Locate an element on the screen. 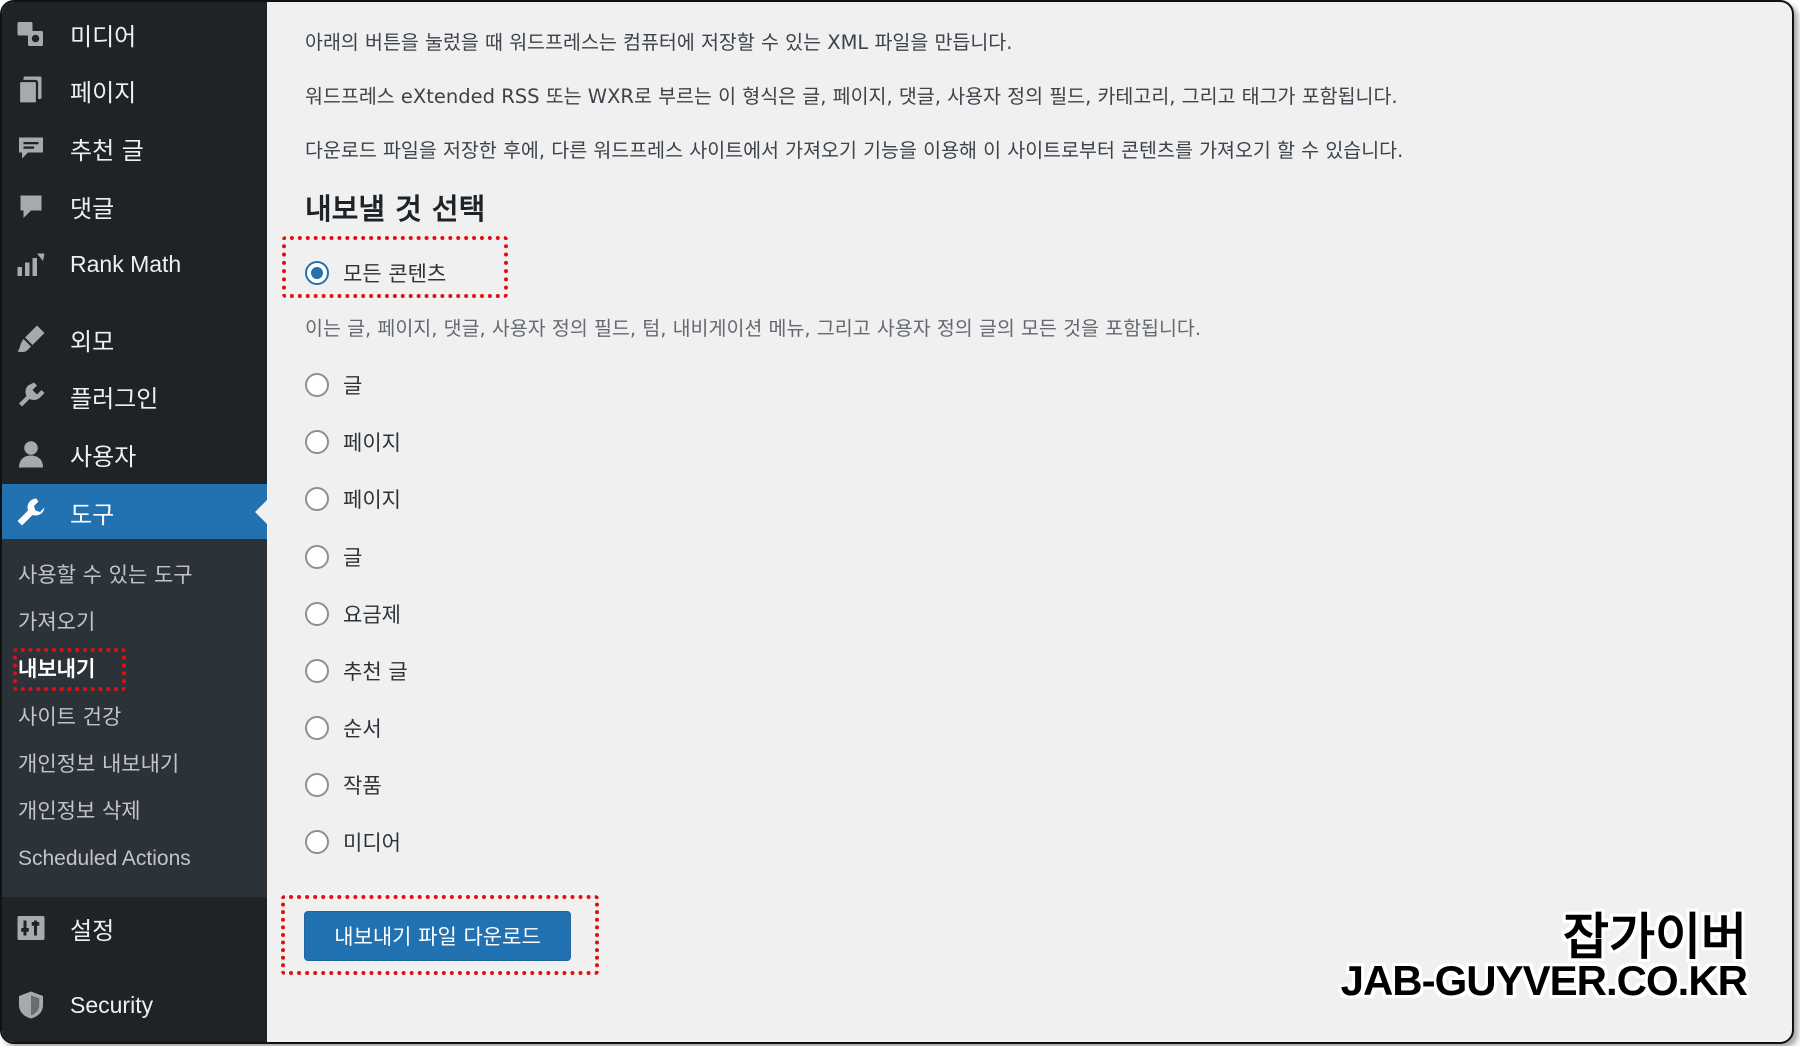 The image size is (1800, 1046). sidebar-item-label: 외모 is located at coordinates (92, 341).